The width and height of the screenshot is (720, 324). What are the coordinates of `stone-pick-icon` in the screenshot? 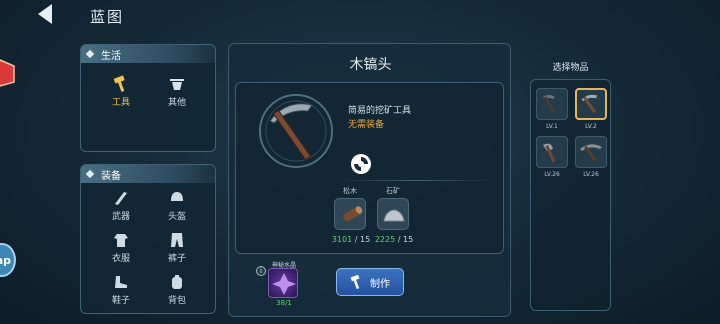 It's located at (549, 104).